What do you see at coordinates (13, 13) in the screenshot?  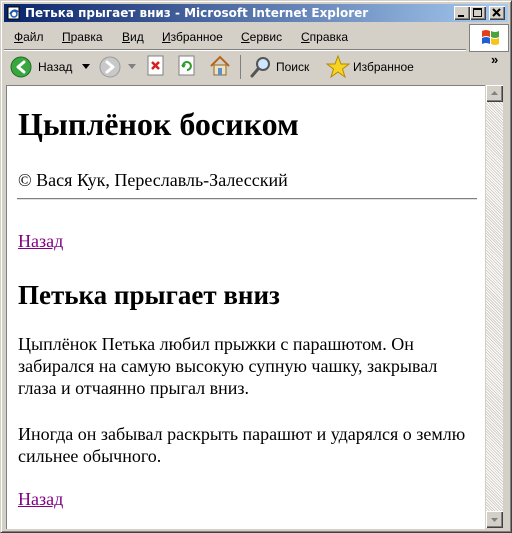 I see `ie-page-icon` at bounding box center [13, 13].